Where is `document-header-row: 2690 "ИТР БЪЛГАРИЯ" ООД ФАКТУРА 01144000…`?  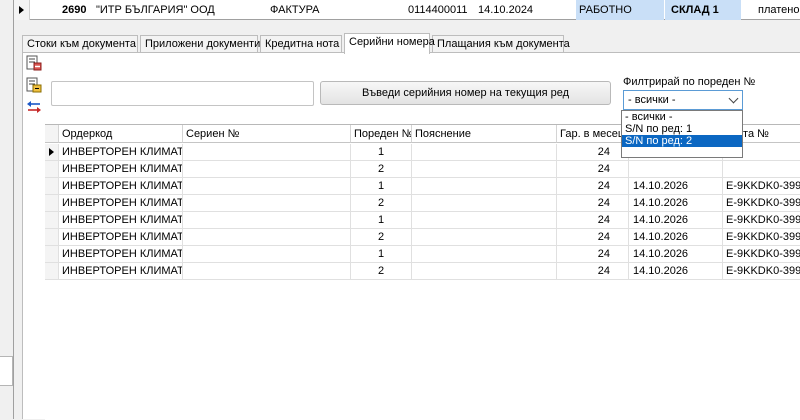 document-header-row: 2690 "ИТР БЪЛГАРИЯ" ООД ФАКТУРА 01144000… is located at coordinates (407, 10).